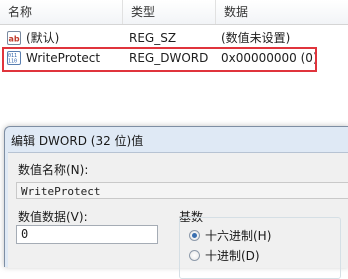 The width and height of the screenshot is (348, 279). I want to click on string-value-icon: ab, so click(14, 38).